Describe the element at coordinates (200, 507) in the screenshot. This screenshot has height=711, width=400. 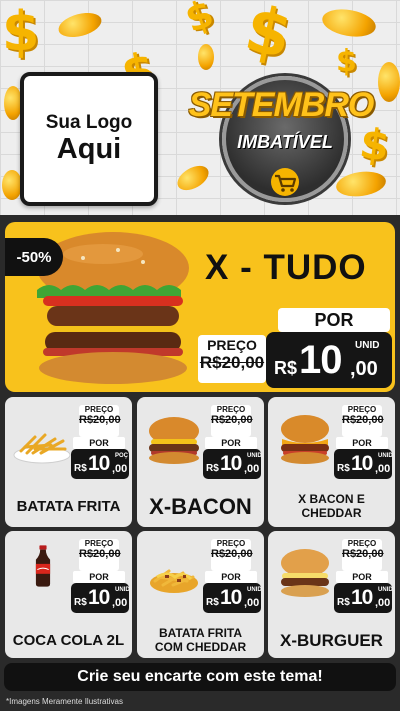
I see `product-name: X-BACON` at that location.